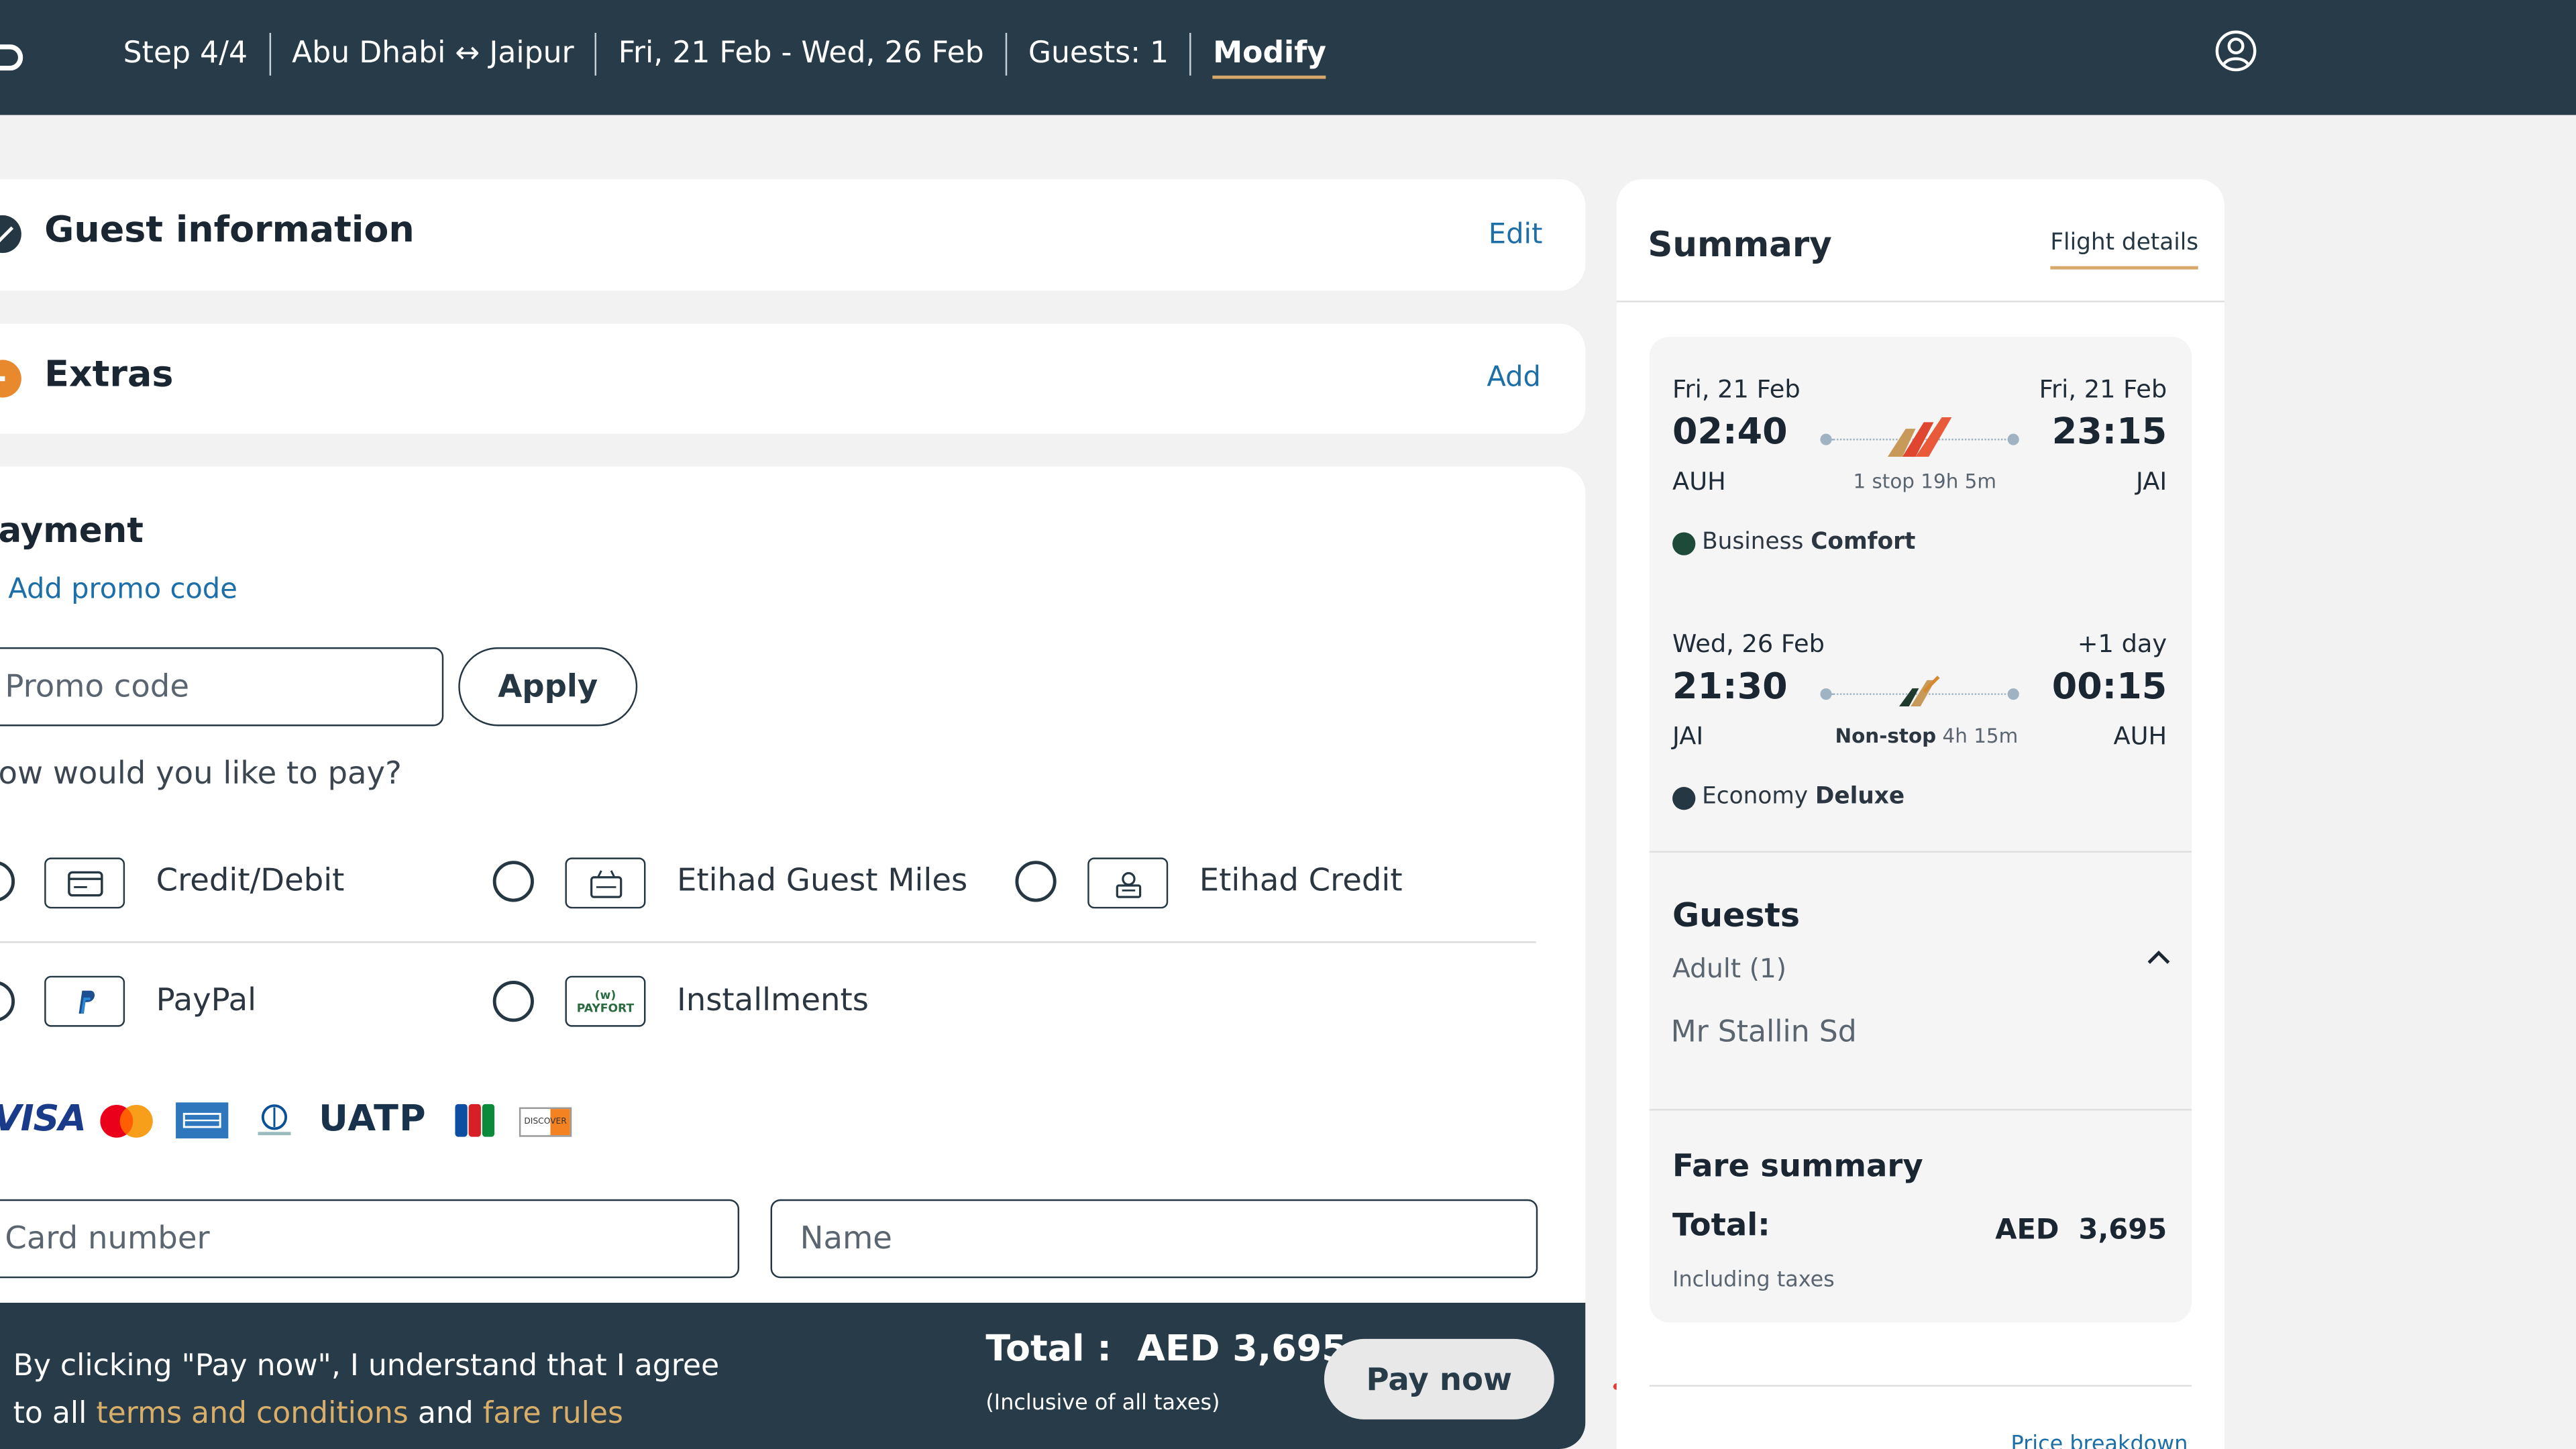 This screenshot has width=2576, height=1449. Describe the element at coordinates (1242, 1350) in the screenshot. I see `footer-total-value: AED 3,695` at that location.